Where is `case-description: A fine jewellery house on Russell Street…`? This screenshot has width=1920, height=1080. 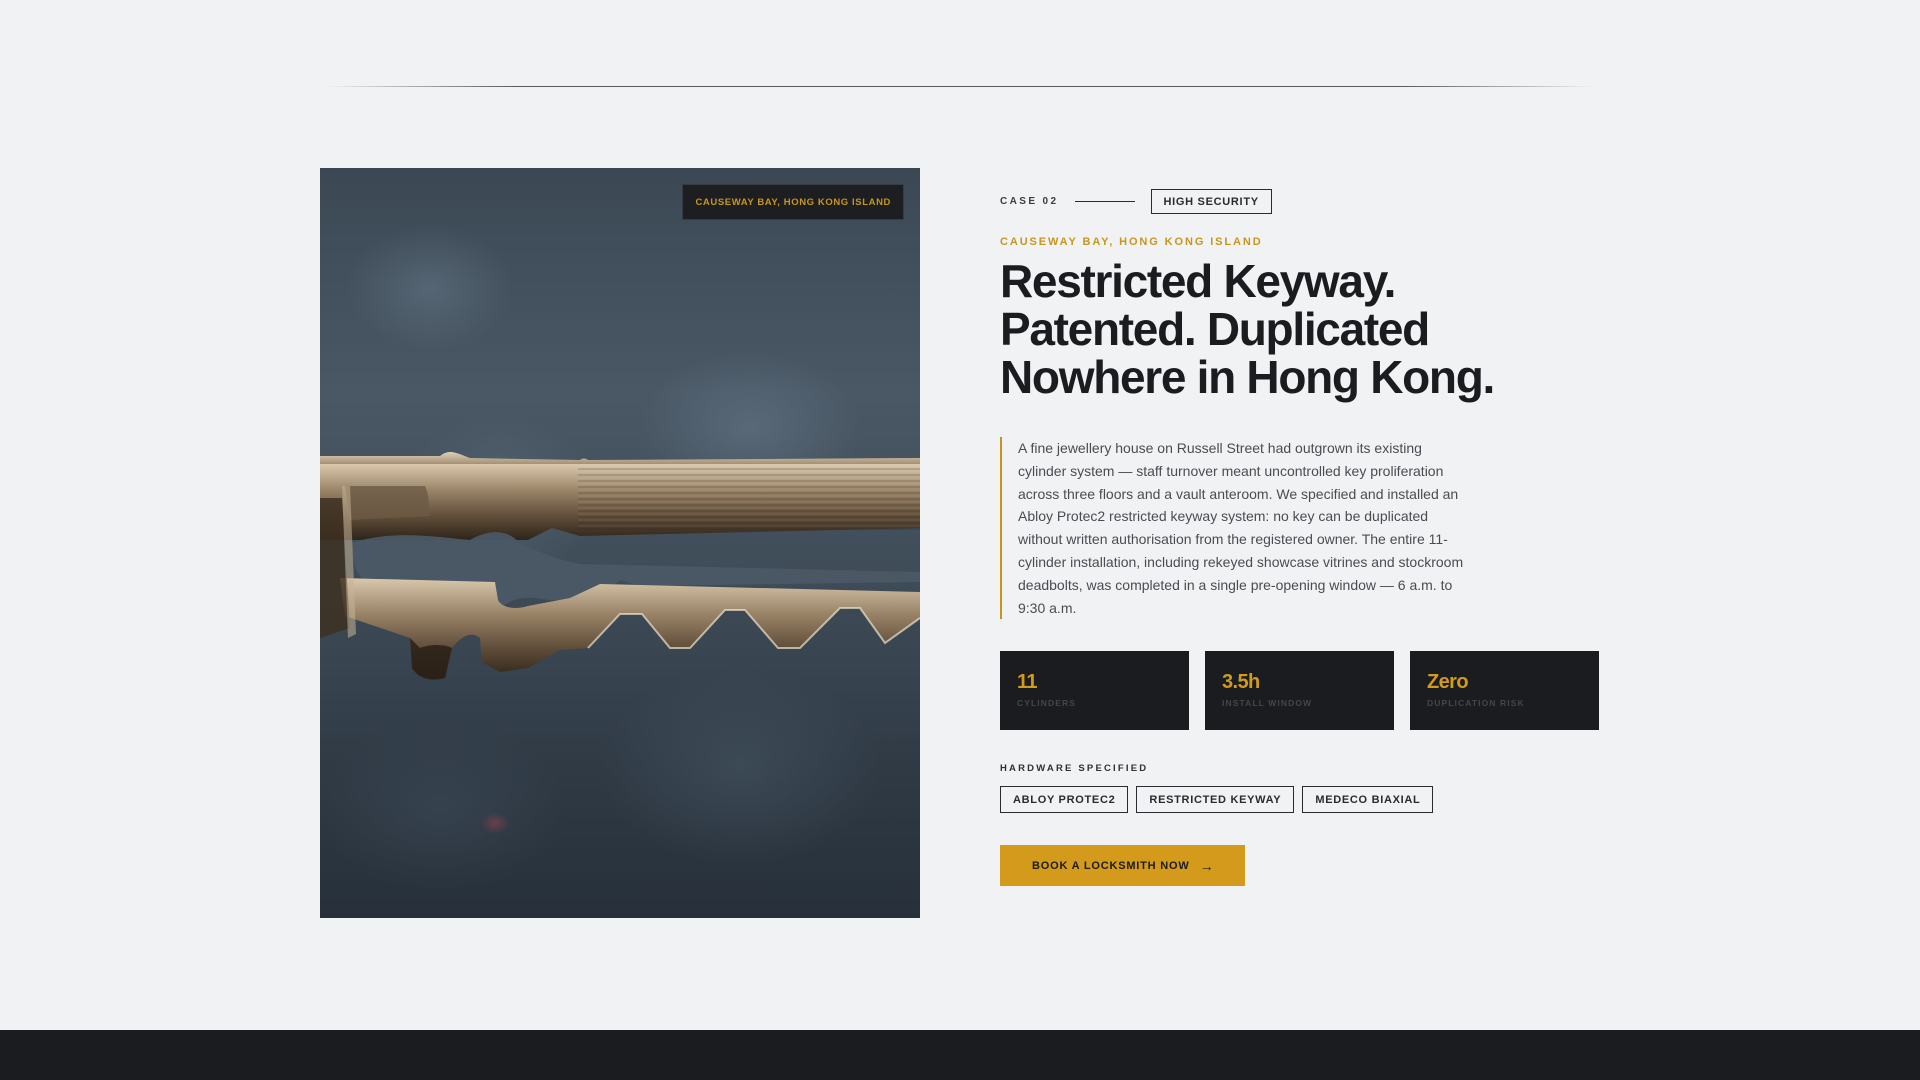 case-description: A fine jewellery house on Russell Street… is located at coordinates (1235, 528).